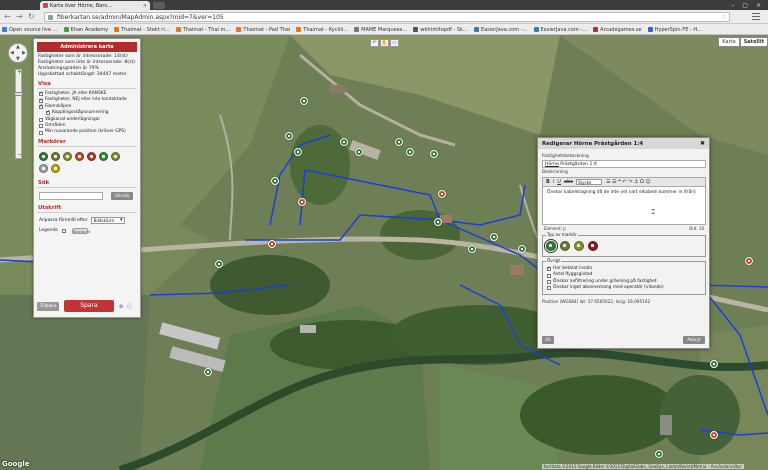  What do you see at coordinates (618, 28) in the screenshot?
I see `bookmark-item: Arcadegames.se` at bounding box center [618, 28].